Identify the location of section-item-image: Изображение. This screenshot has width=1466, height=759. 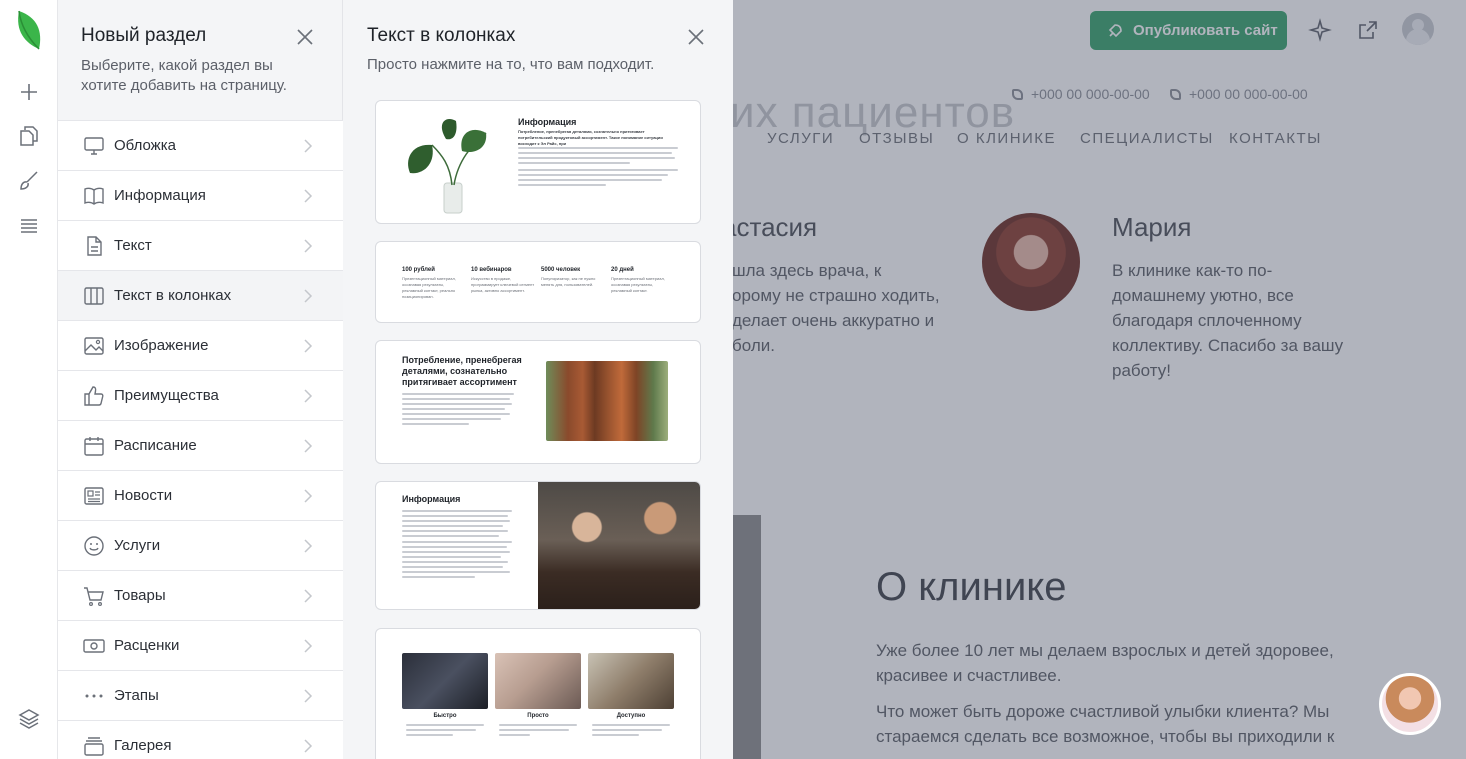
(200, 345).